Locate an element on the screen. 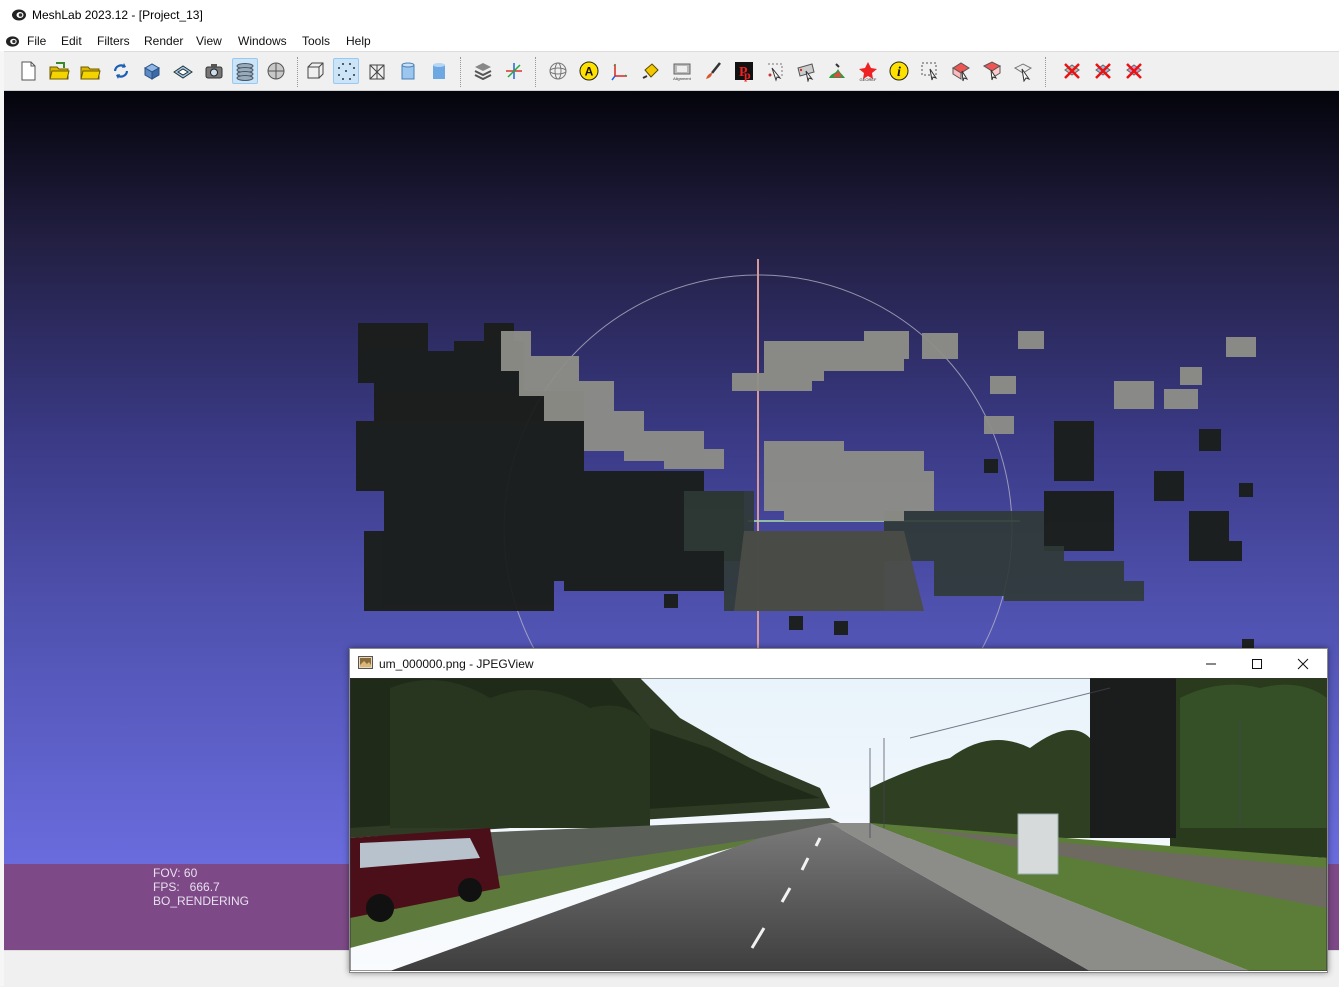 The width and height of the screenshot is (1339, 987). select-vertices-icon is located at coordinates (775, 72).